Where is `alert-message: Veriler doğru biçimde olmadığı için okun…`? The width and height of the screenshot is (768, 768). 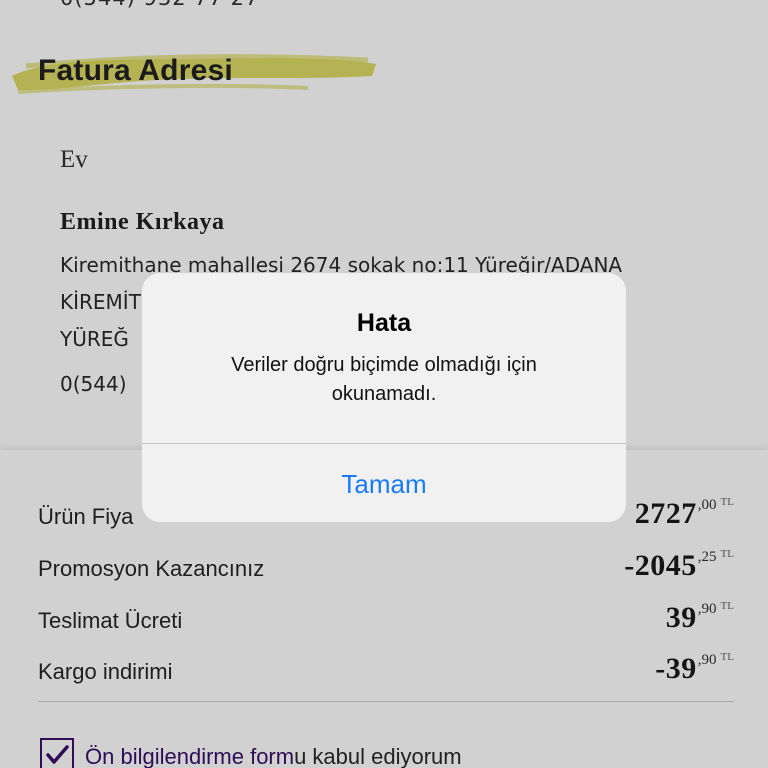 alert-message: Veriler doğru biçimde olmadığı için okun… is located at coordinates (384, 379).